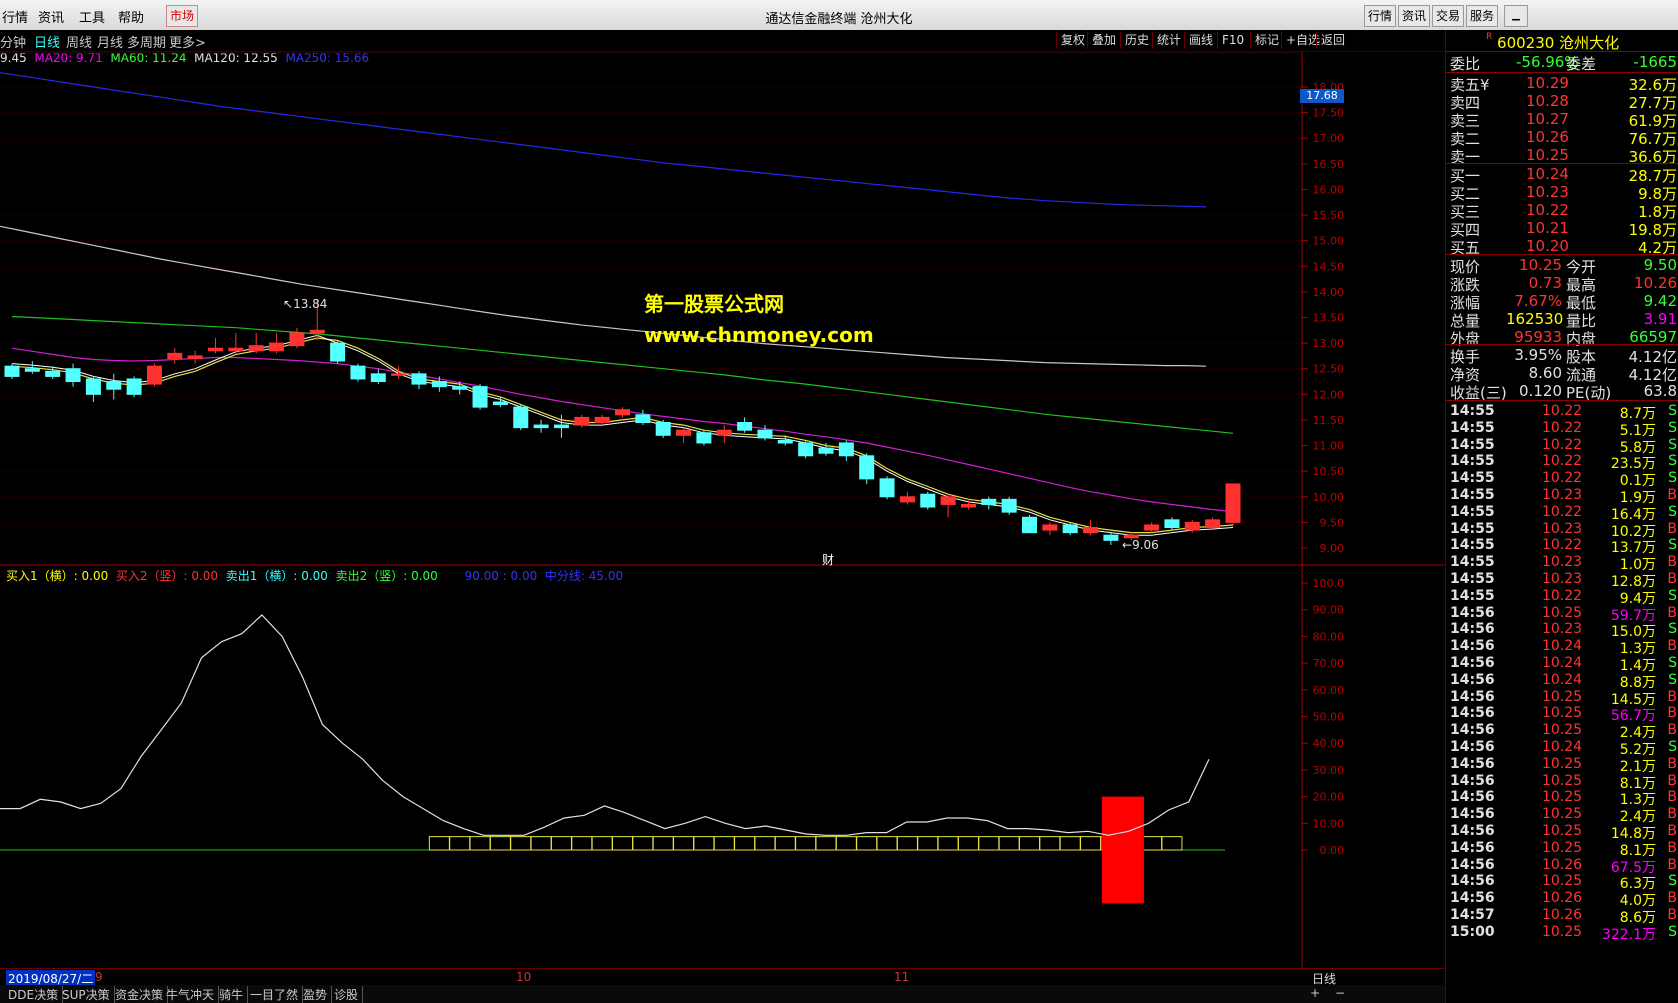 The image size is (1678, 1003). What do you see at coordinates (828, 559) in the screenshot?
I see `finance-marker: 财` at bounding box center [828, 559].